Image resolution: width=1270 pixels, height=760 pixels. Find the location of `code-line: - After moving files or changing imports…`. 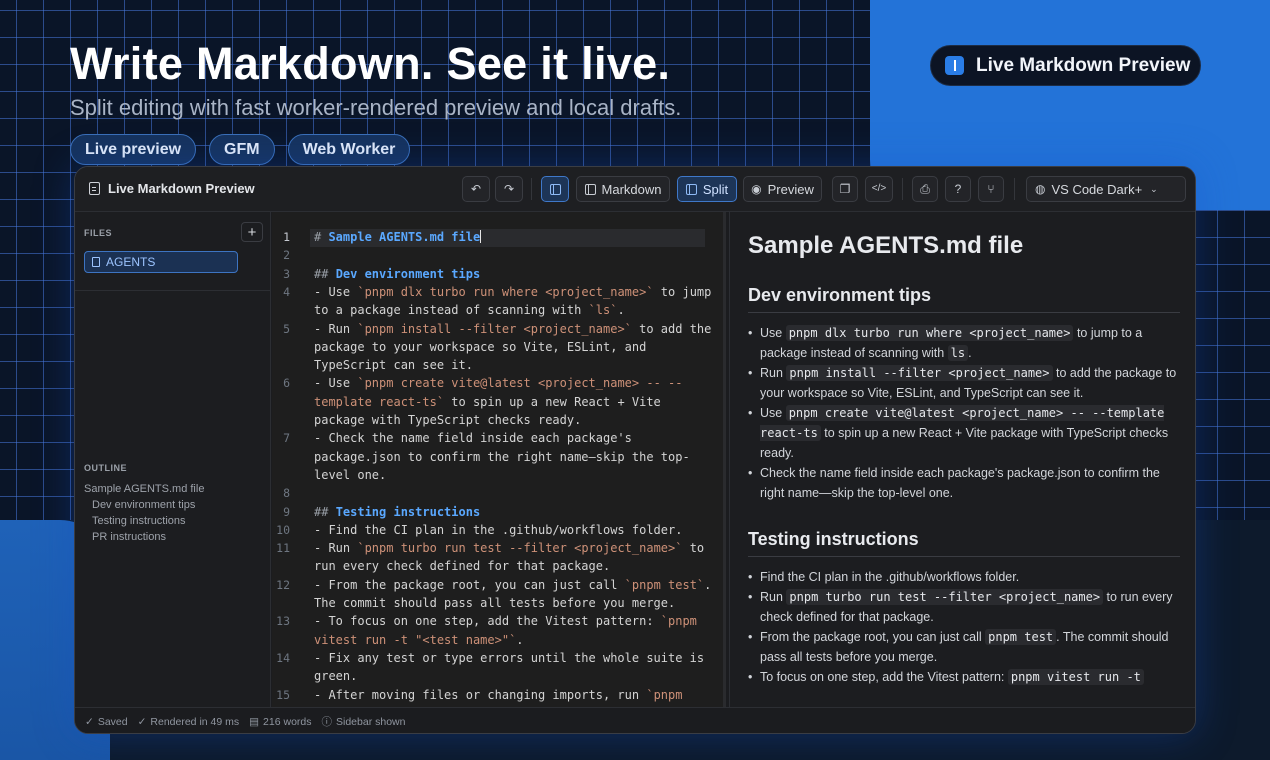

code-line: - After moving files or changing imports… is located at coordinates (498, 694).